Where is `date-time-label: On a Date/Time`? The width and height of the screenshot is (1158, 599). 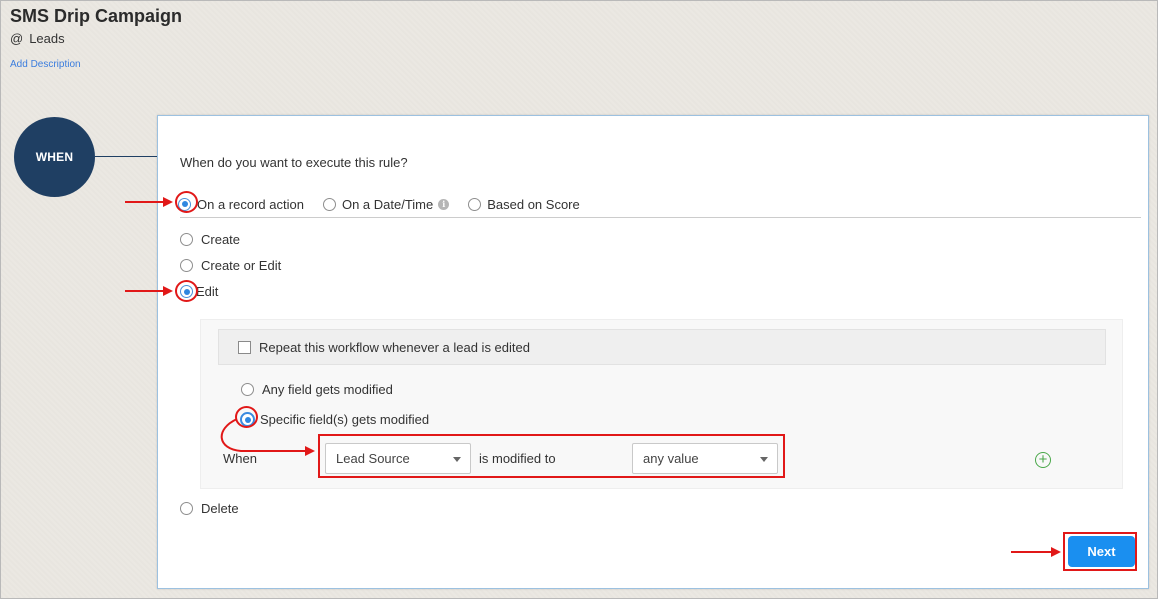 date-time-label: On a Date/Time is located at coordinates (387, 204).